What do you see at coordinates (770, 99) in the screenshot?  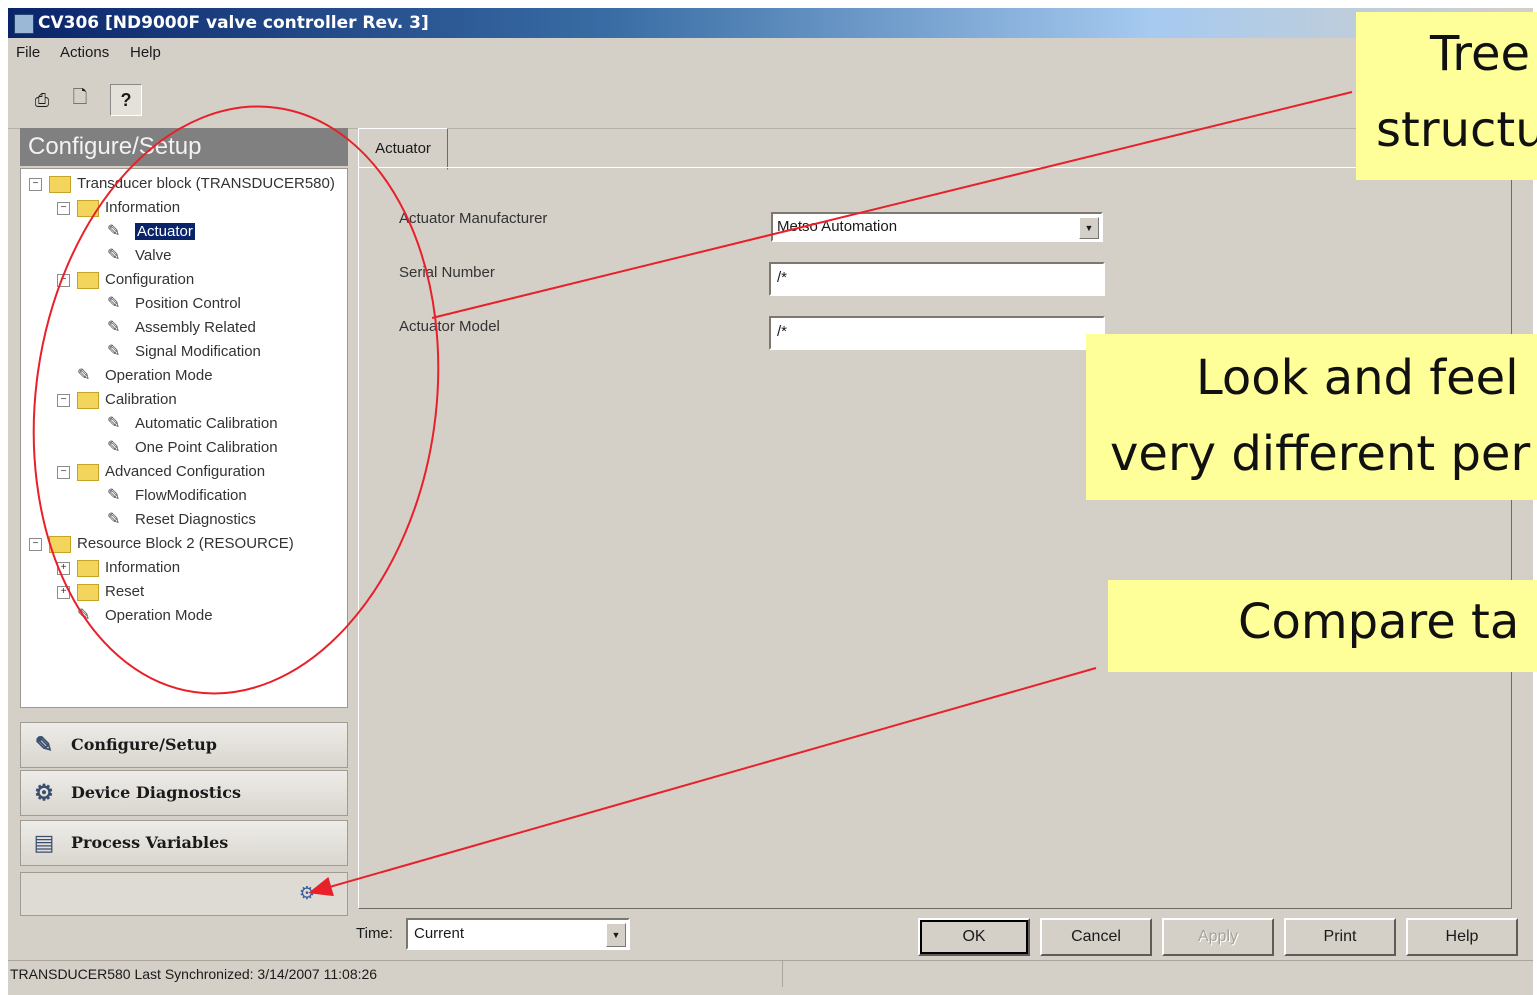 I see `toolbar: ⎙ 🗋 ?` at bounding box center [770, 99].